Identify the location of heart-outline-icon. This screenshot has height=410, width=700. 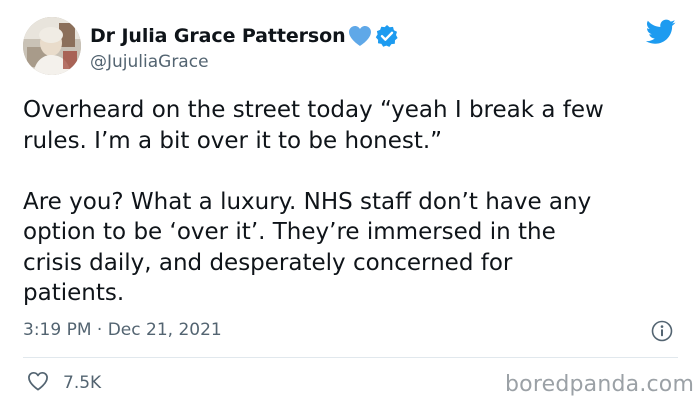
(38, 383).